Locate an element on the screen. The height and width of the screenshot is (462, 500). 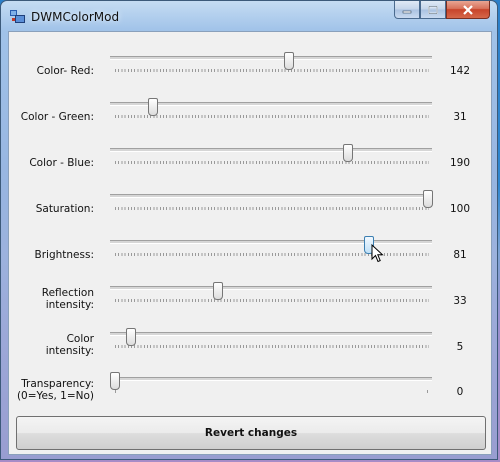
minimize-button is located at coordinates (407, 10).